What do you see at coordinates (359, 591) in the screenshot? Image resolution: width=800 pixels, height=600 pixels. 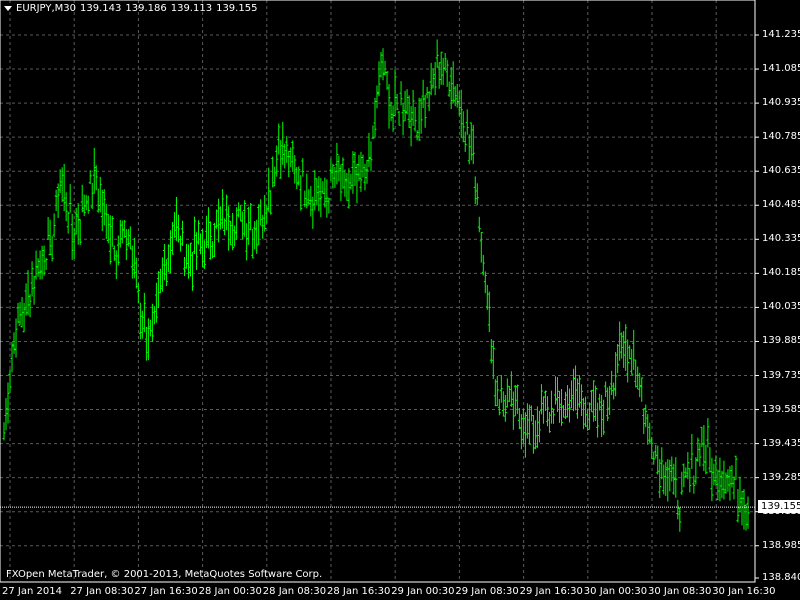 I see `time-tick-label: 28 Jan 16:30` at bounding box center [359, 591].